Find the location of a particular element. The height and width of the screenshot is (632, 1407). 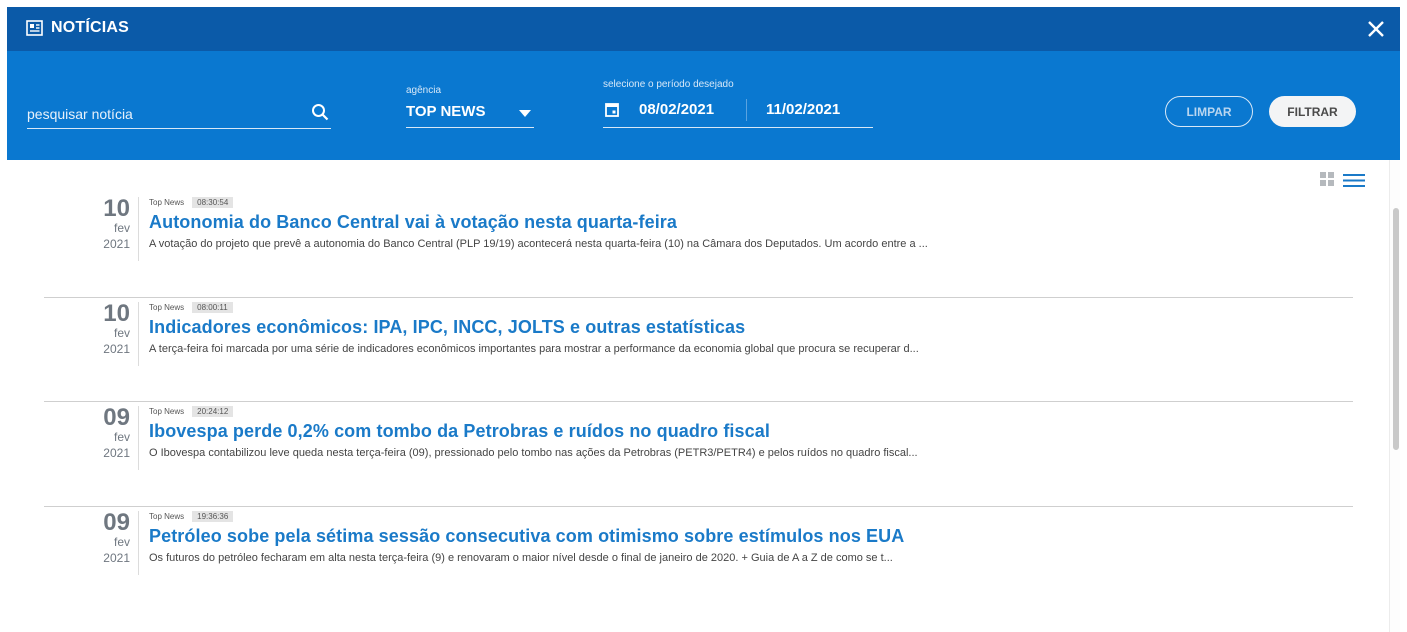

grid-view-icon is located at coordinates (1327, 179).